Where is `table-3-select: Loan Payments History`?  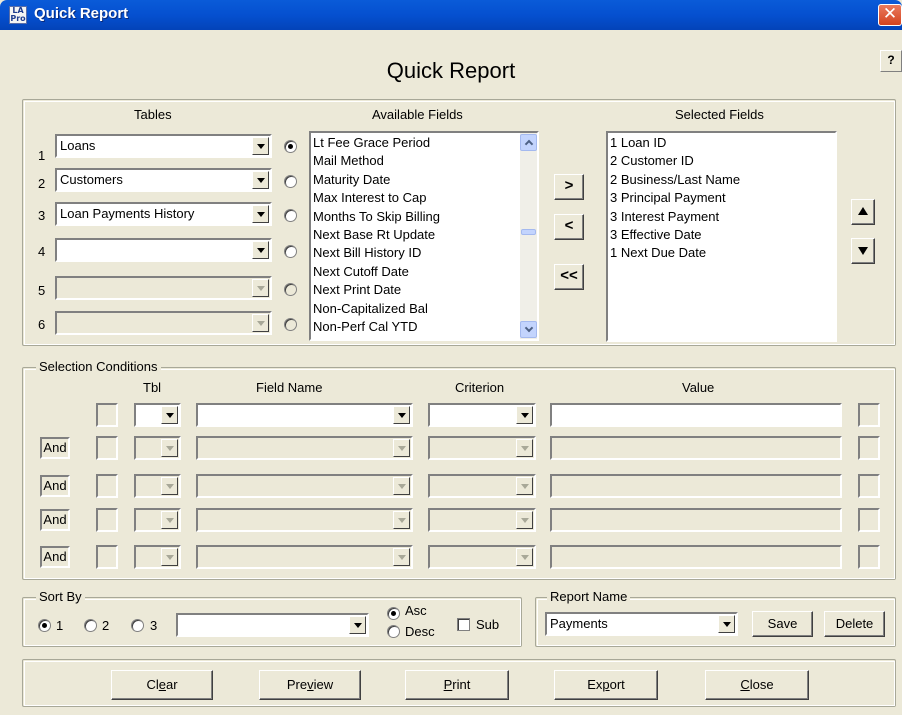 table-3-select: Loan Payments History is located at coordinates (163, 214).